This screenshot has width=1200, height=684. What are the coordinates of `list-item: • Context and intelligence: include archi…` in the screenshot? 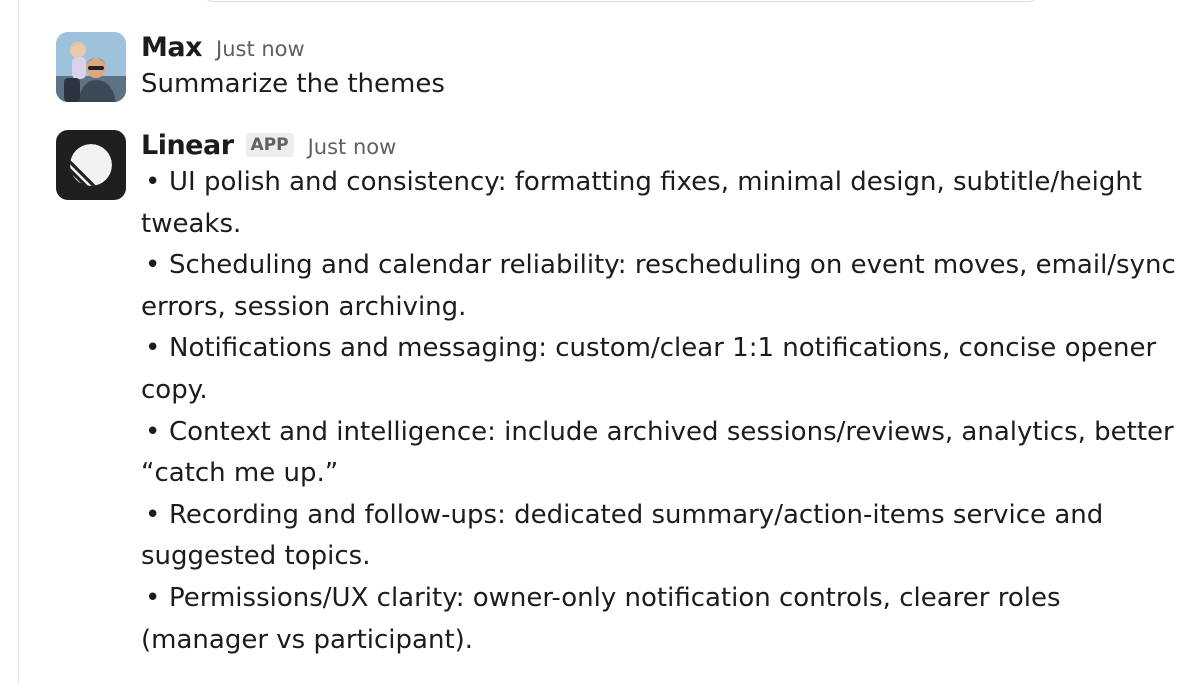 It's located at (661, 453).